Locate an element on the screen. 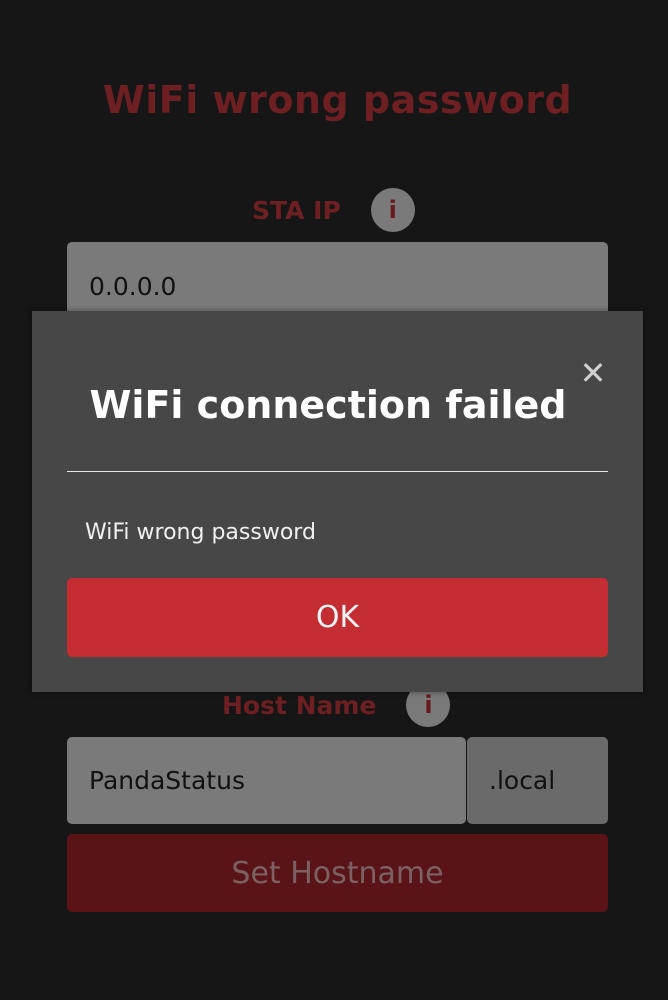 The width and height of the screenshot is (668, 1000). hostname-suffix: .local is located at coordinates (537, 780).